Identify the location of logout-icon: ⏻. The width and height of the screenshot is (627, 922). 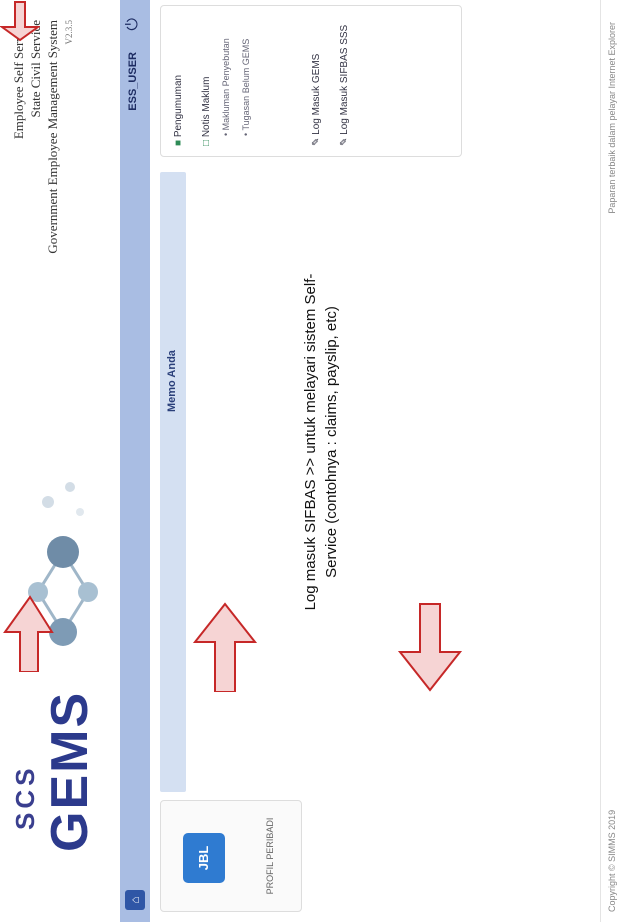
(133, 24).